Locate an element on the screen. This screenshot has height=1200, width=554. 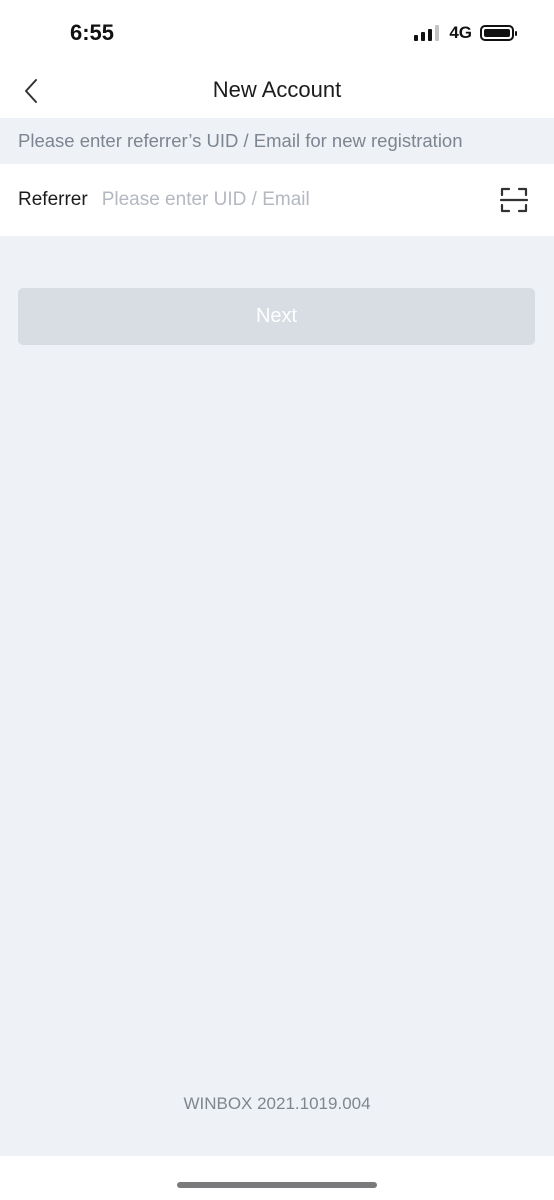
scan-button is located at coordinates (514, 200).